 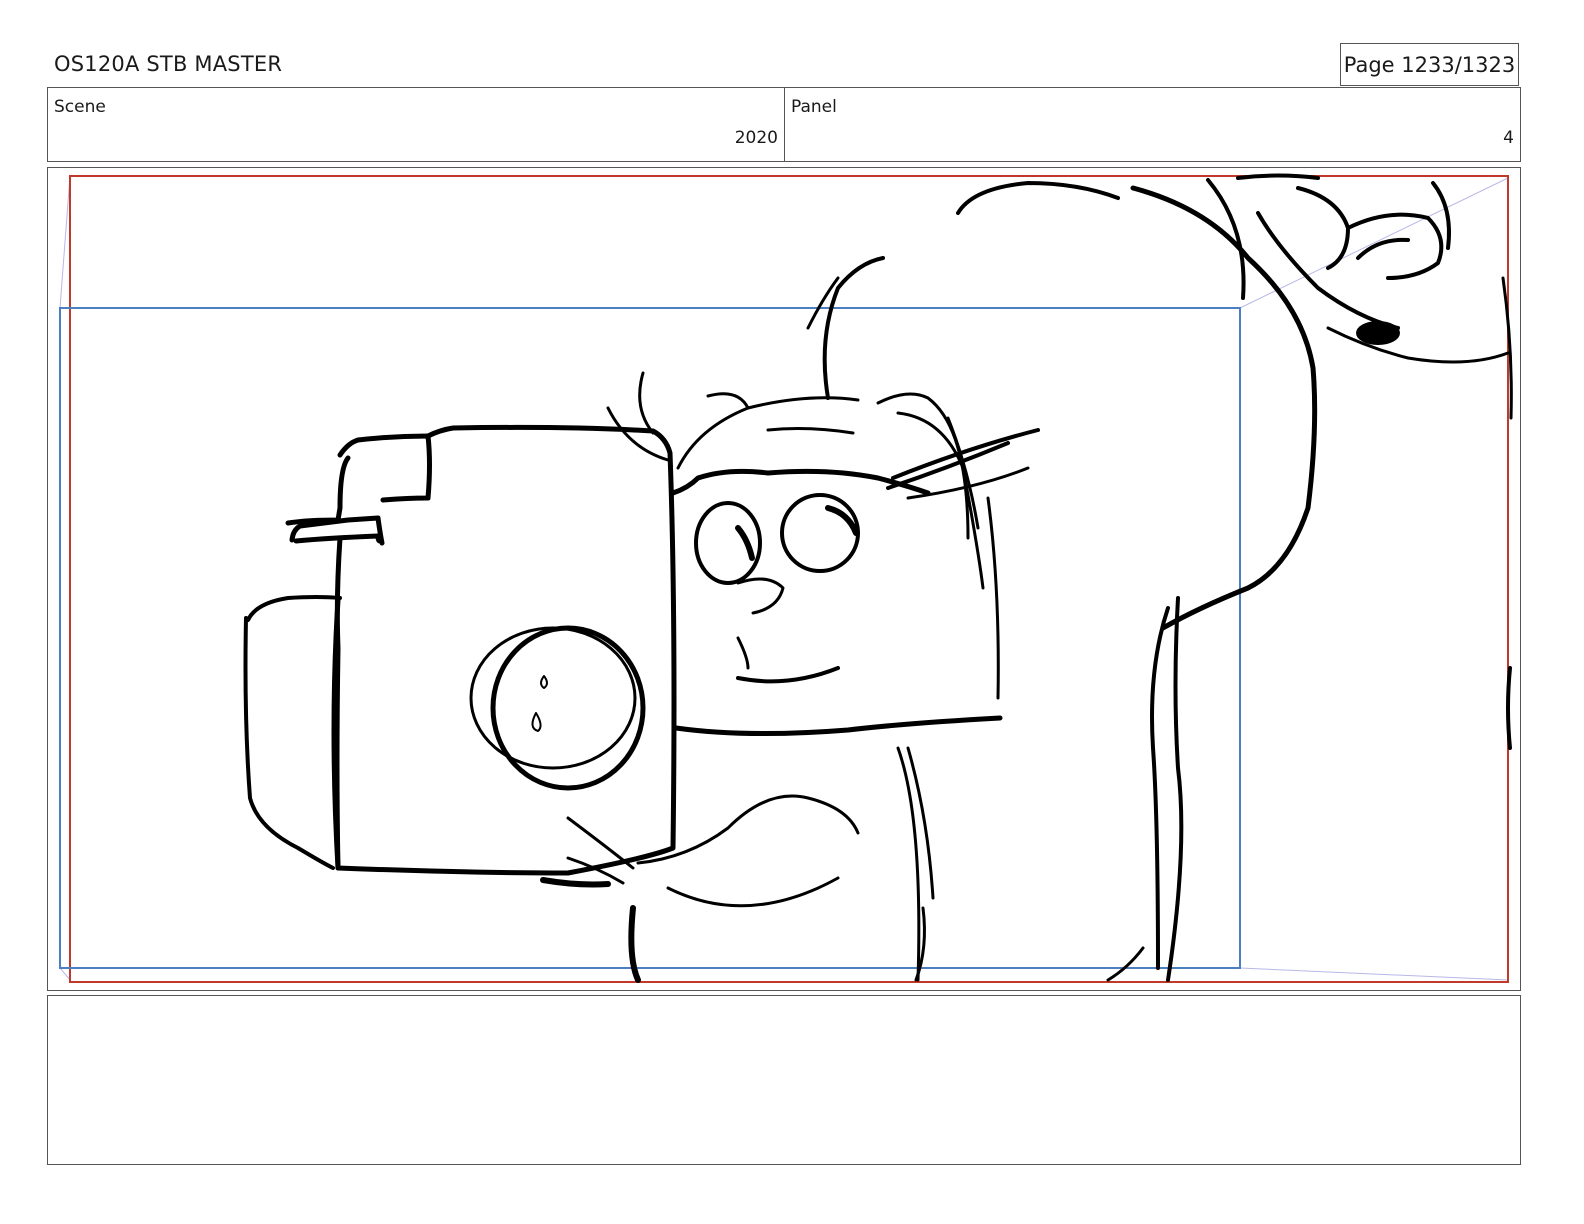 What do you see at coordinates (416, 124) in the screenshot?
I see `scene-cell: Scene 2020` at bounding box center [416, 124].